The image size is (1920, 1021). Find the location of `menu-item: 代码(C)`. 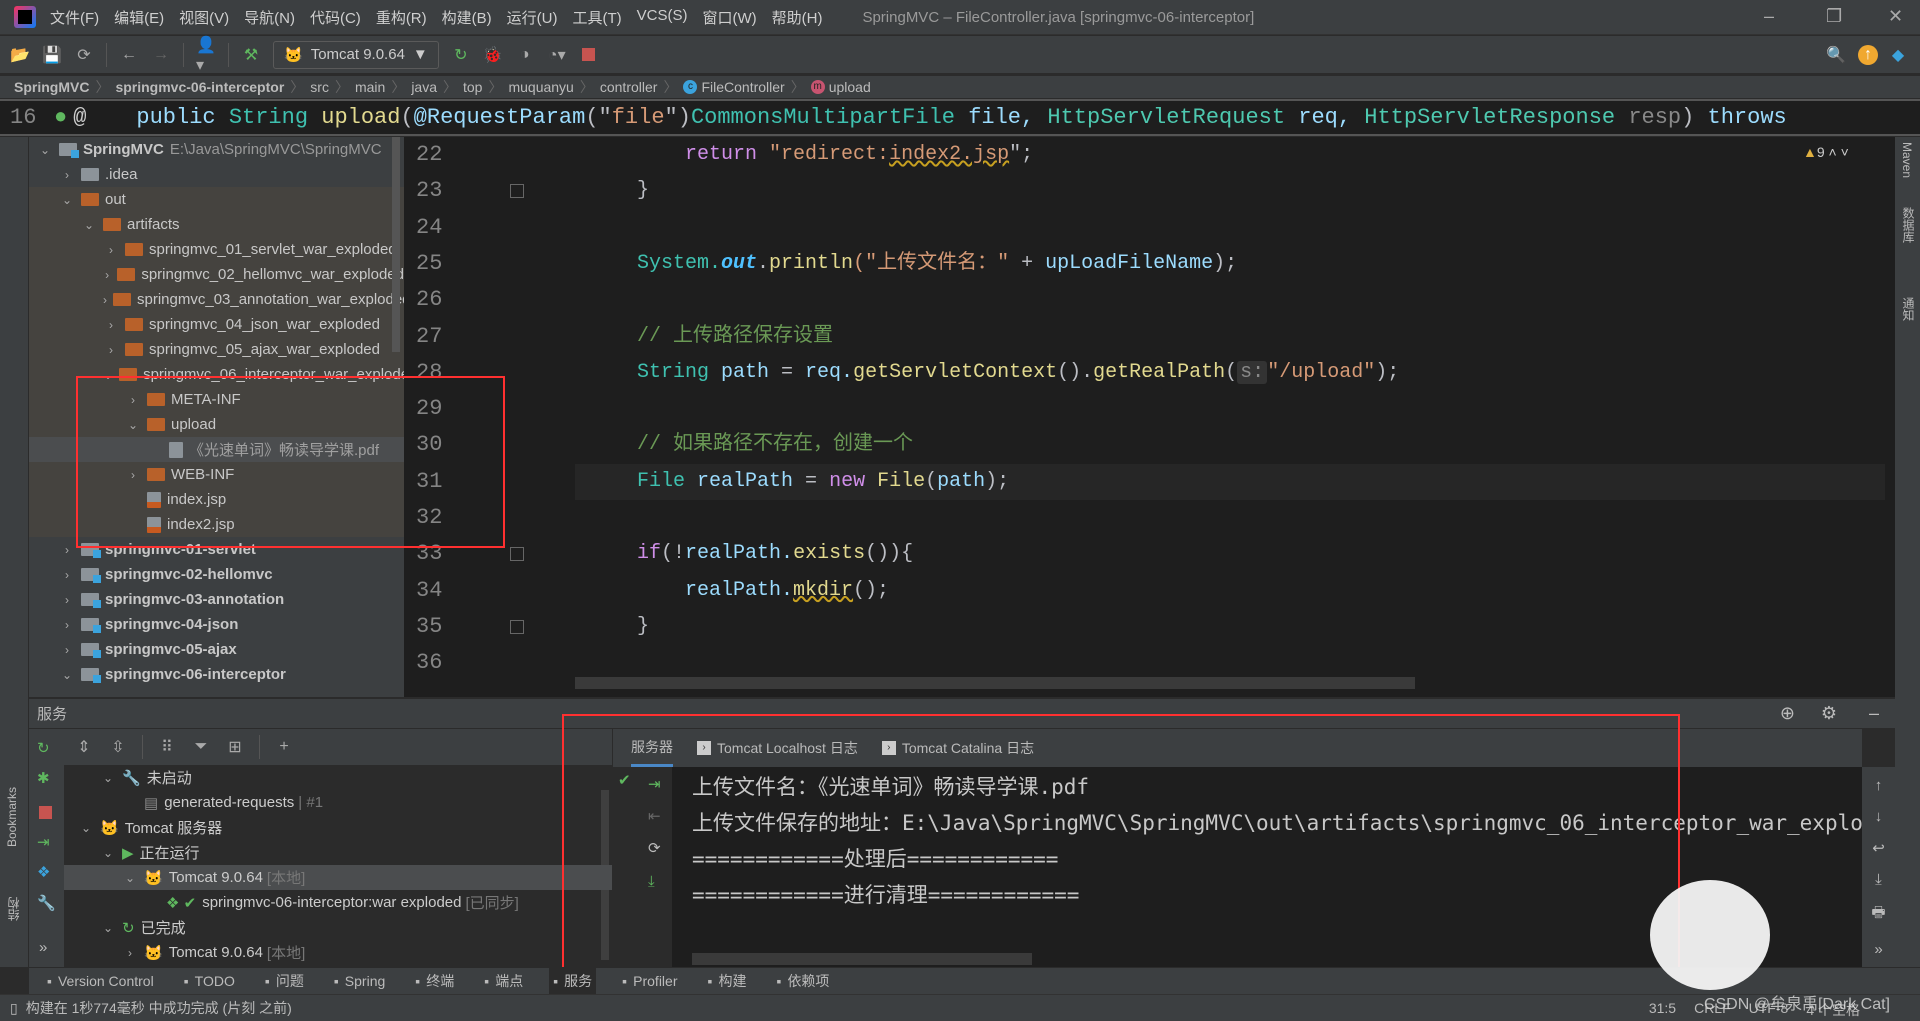

menu-item: 代码(C) is located at coordinates (335, 17).